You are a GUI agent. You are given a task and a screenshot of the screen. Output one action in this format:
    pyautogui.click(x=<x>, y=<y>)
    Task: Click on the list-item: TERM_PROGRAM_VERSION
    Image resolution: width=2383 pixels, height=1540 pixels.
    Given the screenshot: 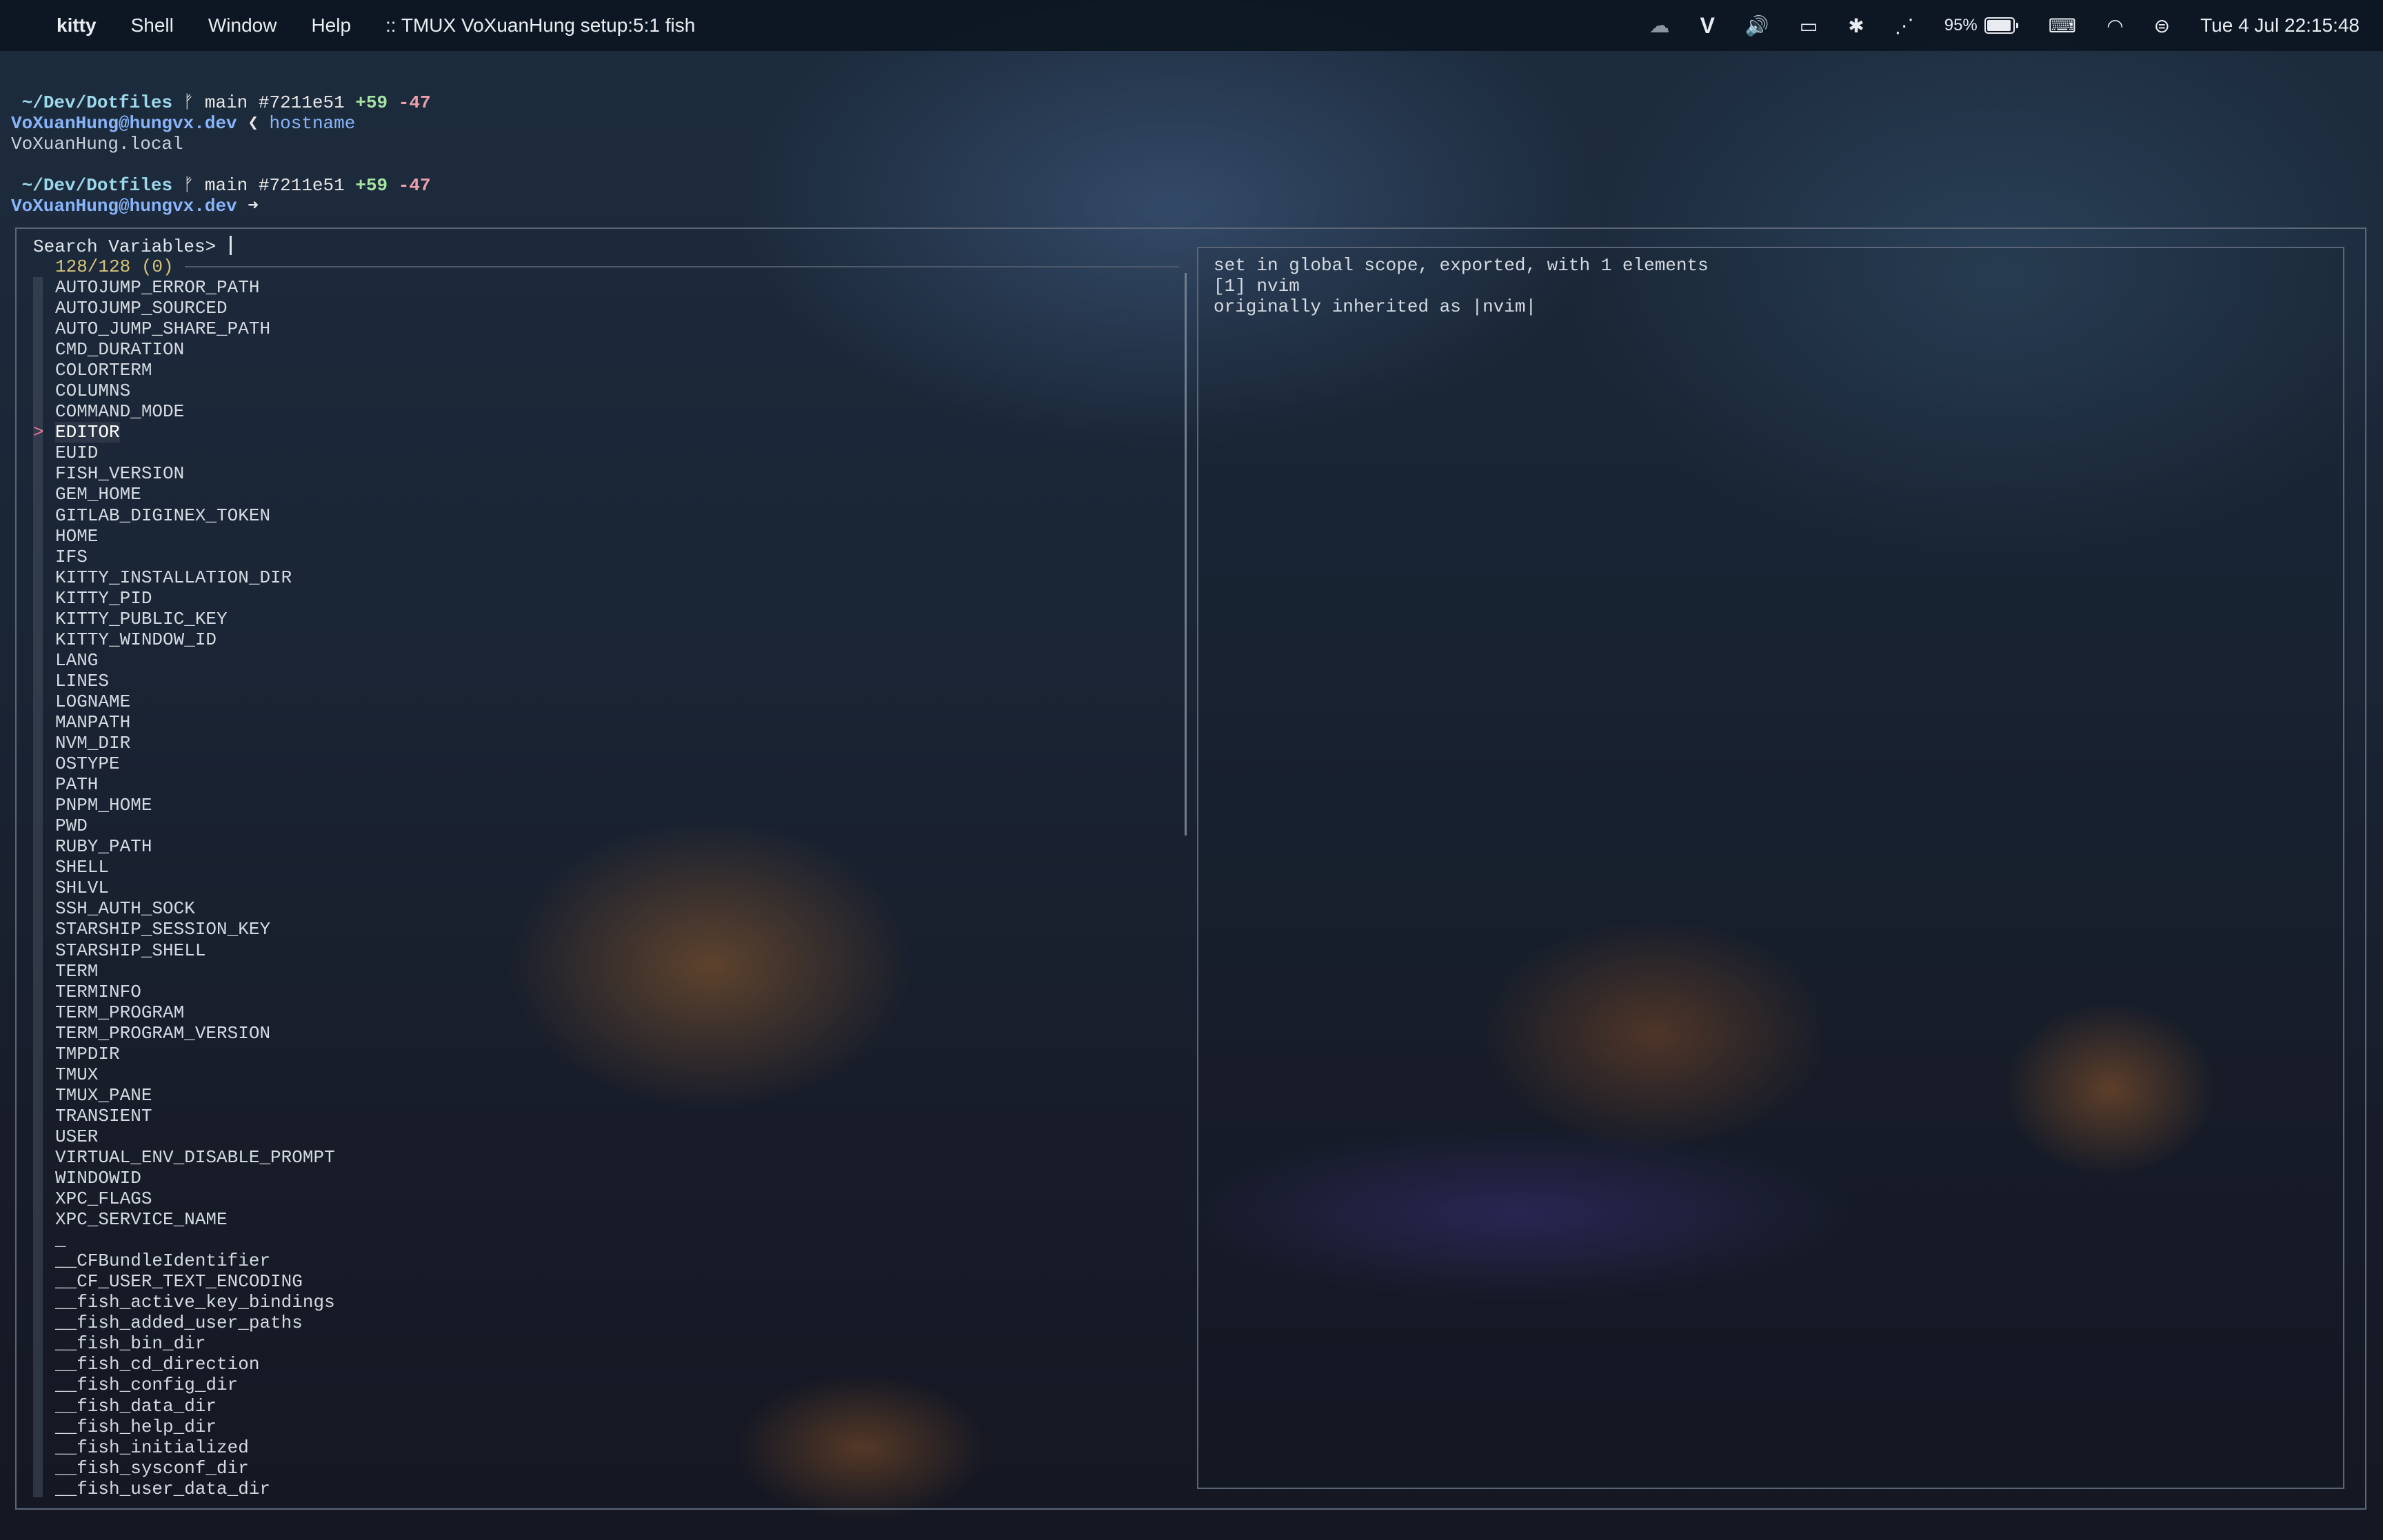 What is the action you would take?
    pyautogui.click(x=195, y=1033)
    